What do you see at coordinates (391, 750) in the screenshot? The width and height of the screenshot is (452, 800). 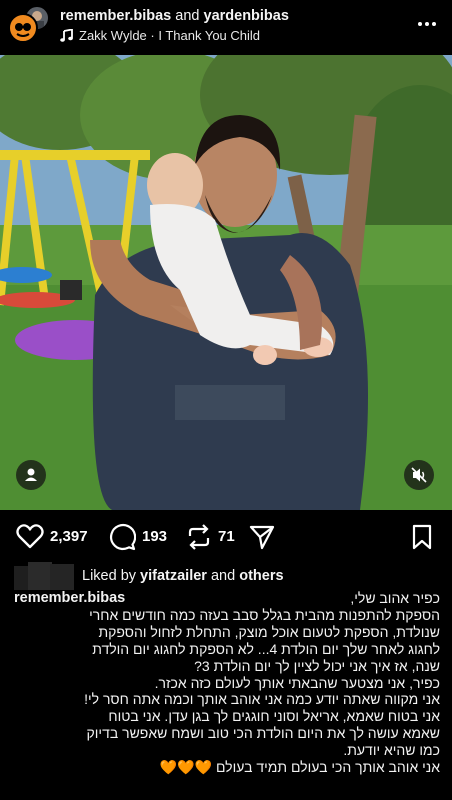 I see `caption-line: כמו שהיא יודעת.` at bounding box center [391, 750].